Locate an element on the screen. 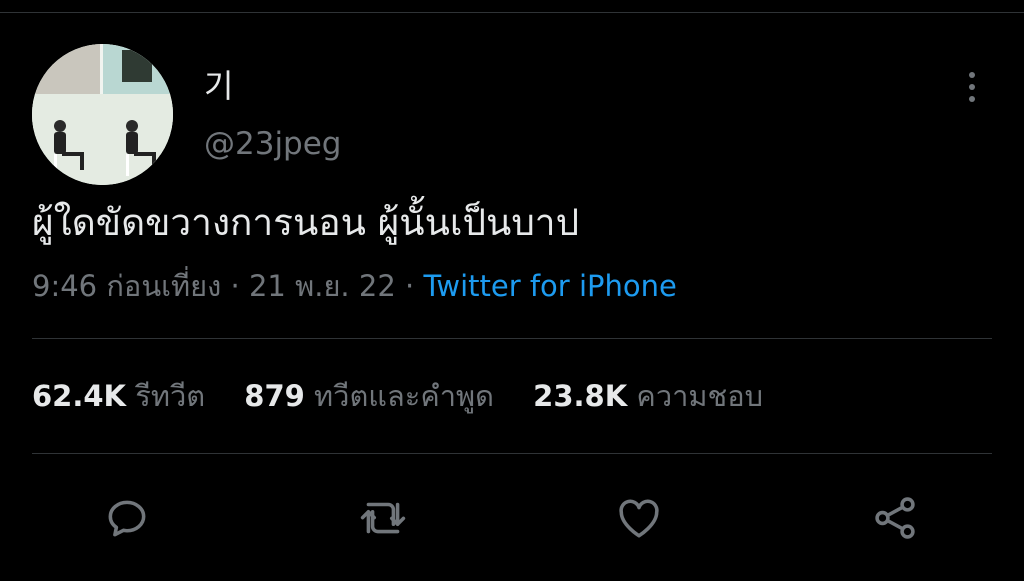  share-button is located at coordinates (895, 518).